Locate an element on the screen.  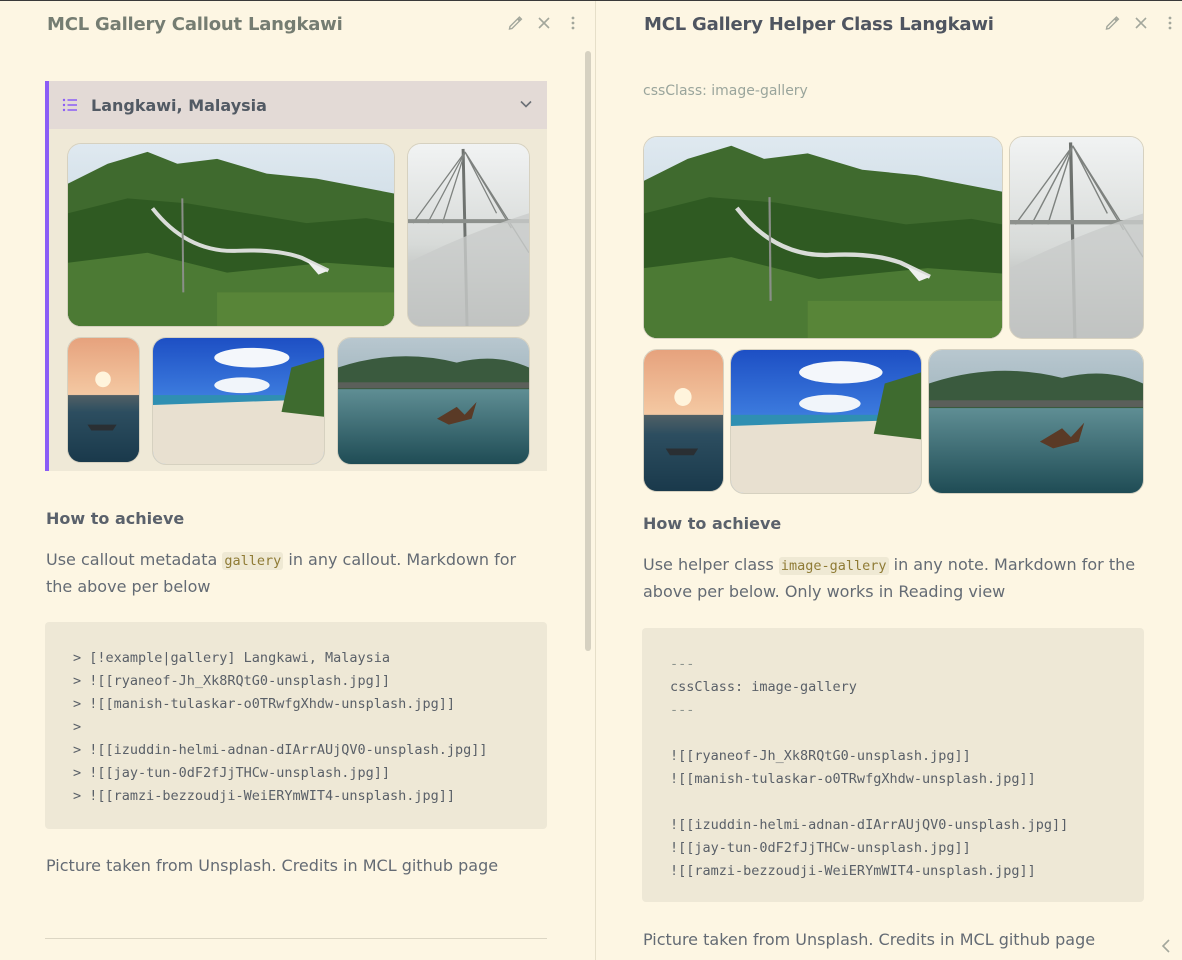
inline-code-gallery: gallery is located at coordinates (253, 561).